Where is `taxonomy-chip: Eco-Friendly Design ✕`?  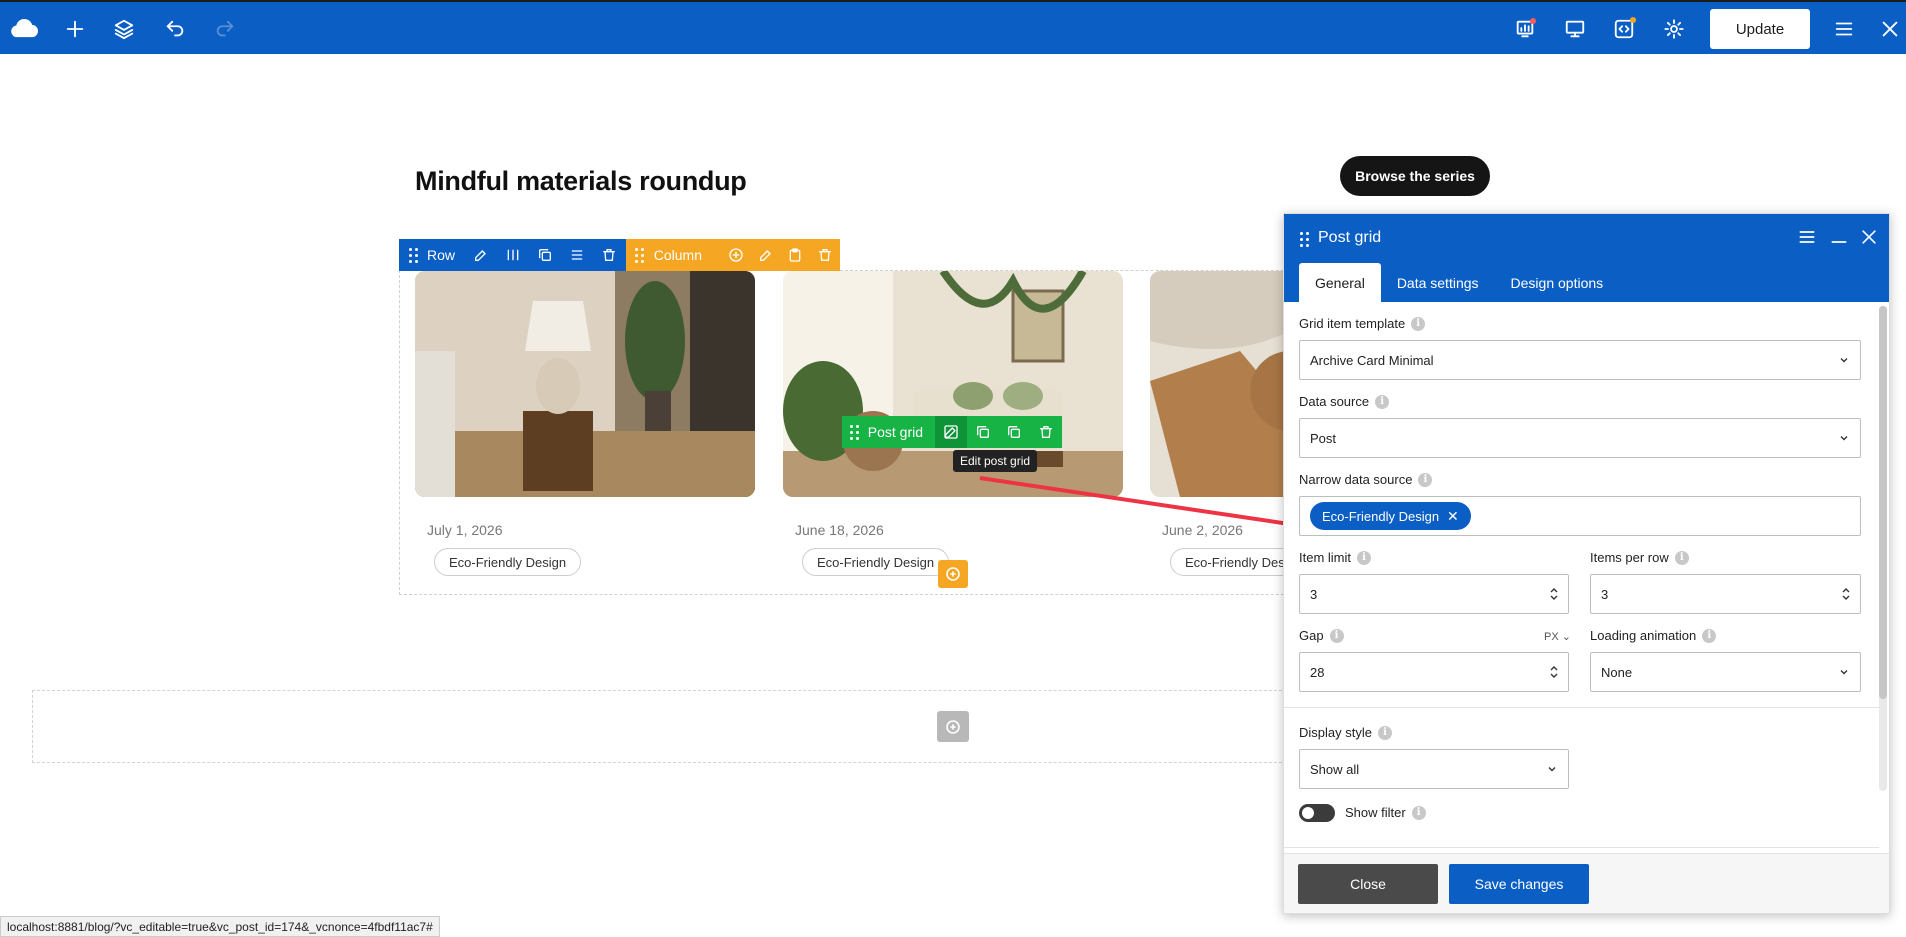
taxonomy-chip: Eco-Friendly Design ✕ is located at coordinates (1390, 516).